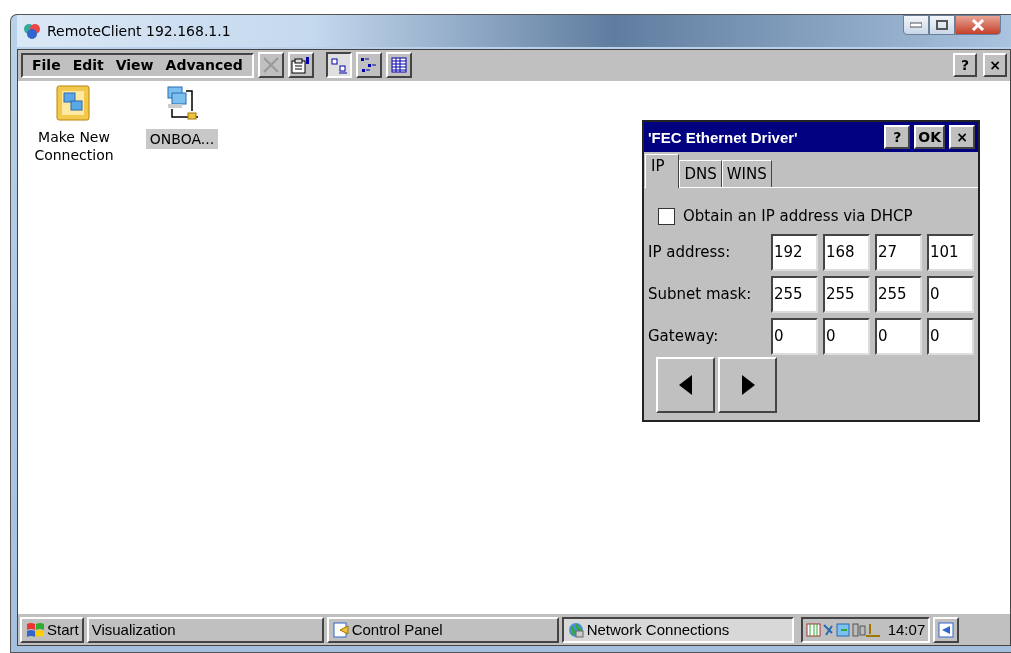  I want to click on small-icons-icon, so click(368, 65).